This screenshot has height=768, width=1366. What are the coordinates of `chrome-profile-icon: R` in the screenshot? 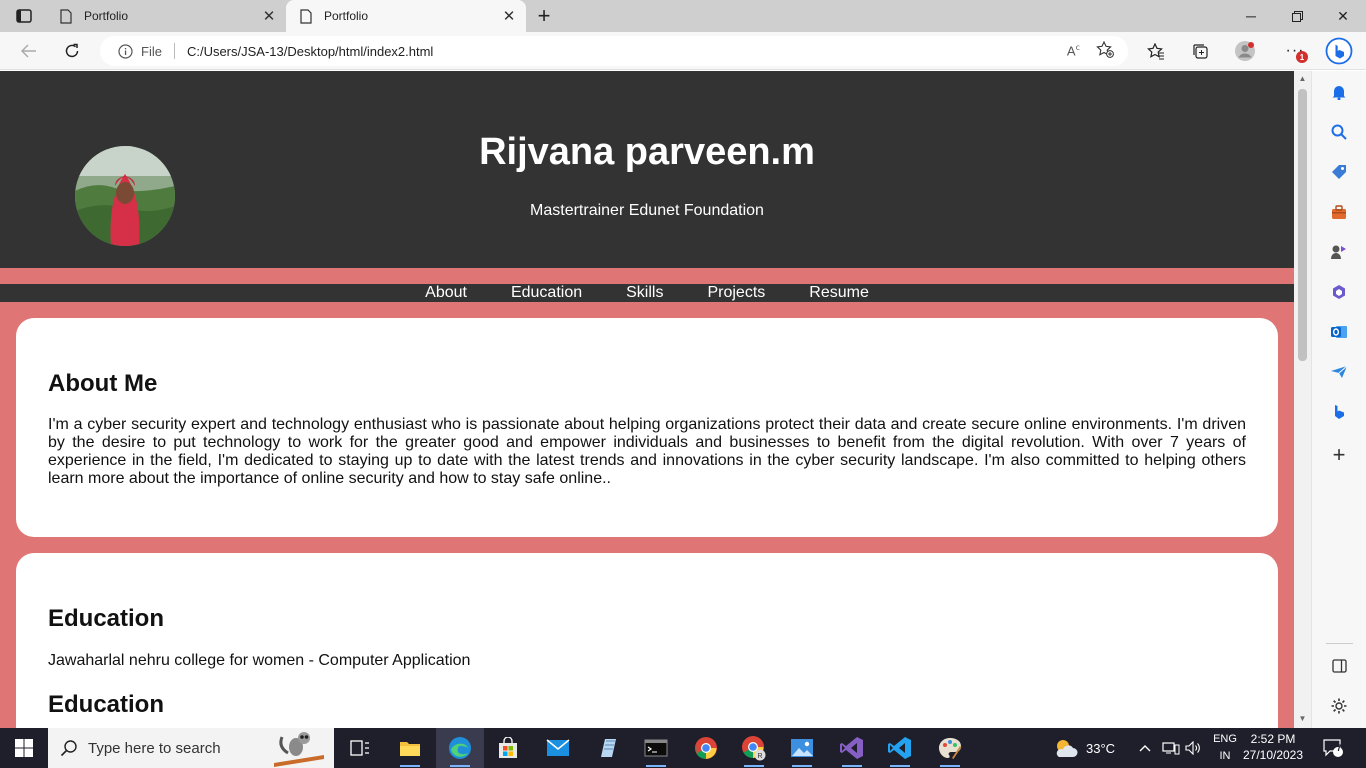 It's located at (754, 748).